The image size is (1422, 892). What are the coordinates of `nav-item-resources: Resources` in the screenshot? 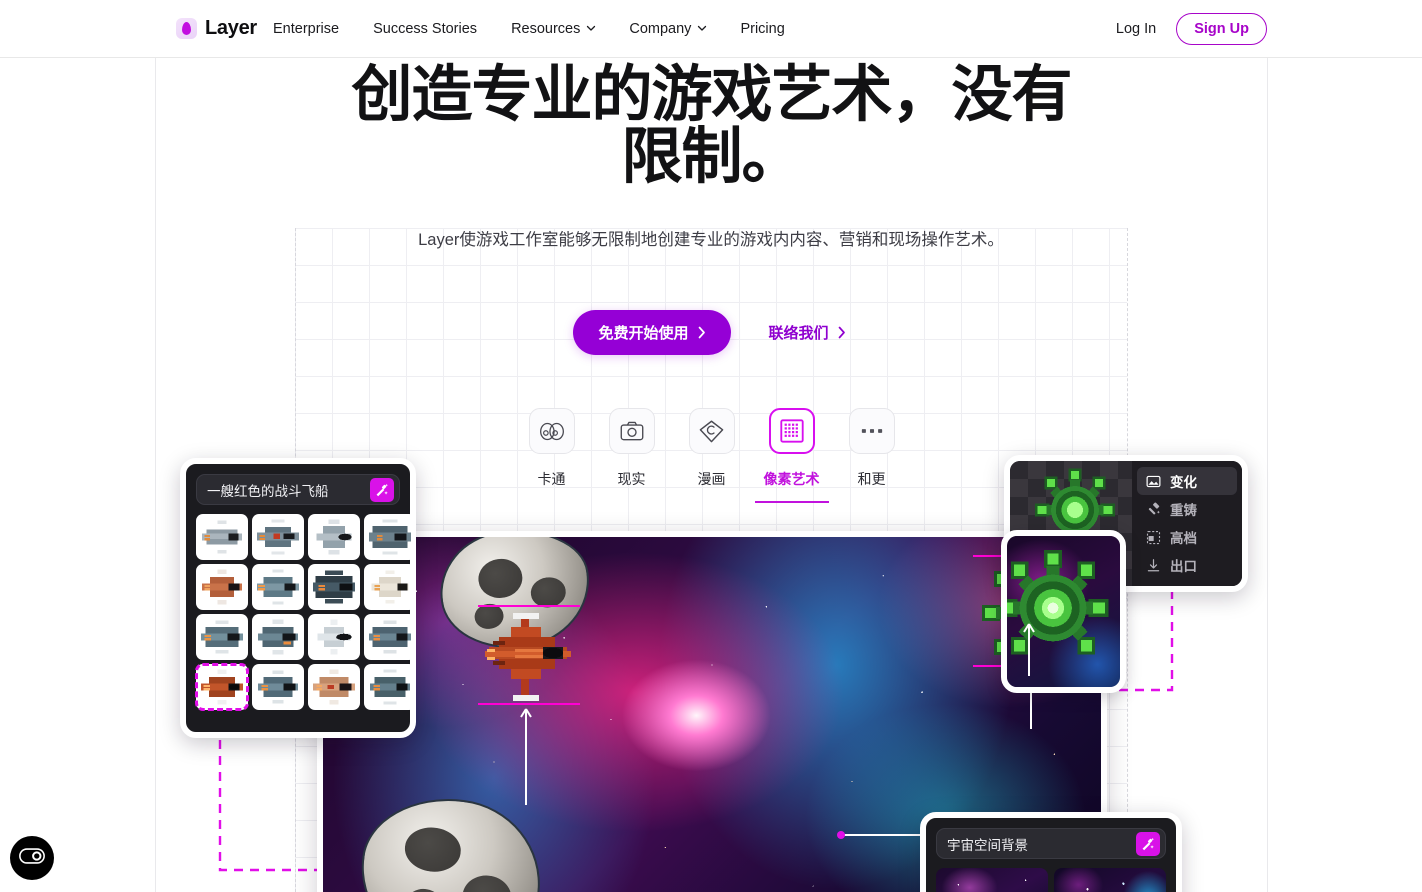 It's located at (553, 29).